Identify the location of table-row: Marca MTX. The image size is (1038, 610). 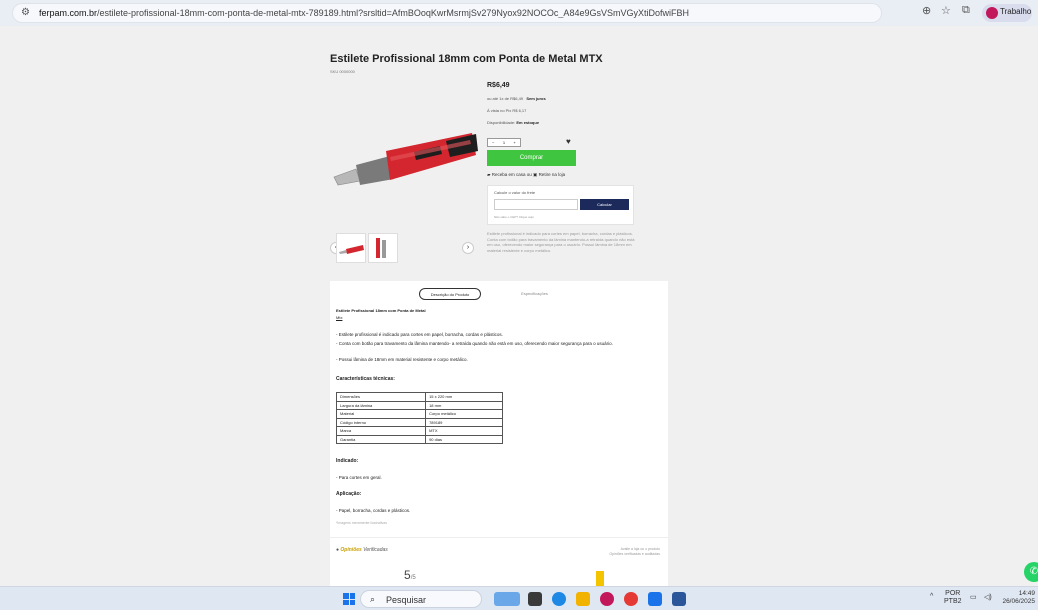
(419, 431).